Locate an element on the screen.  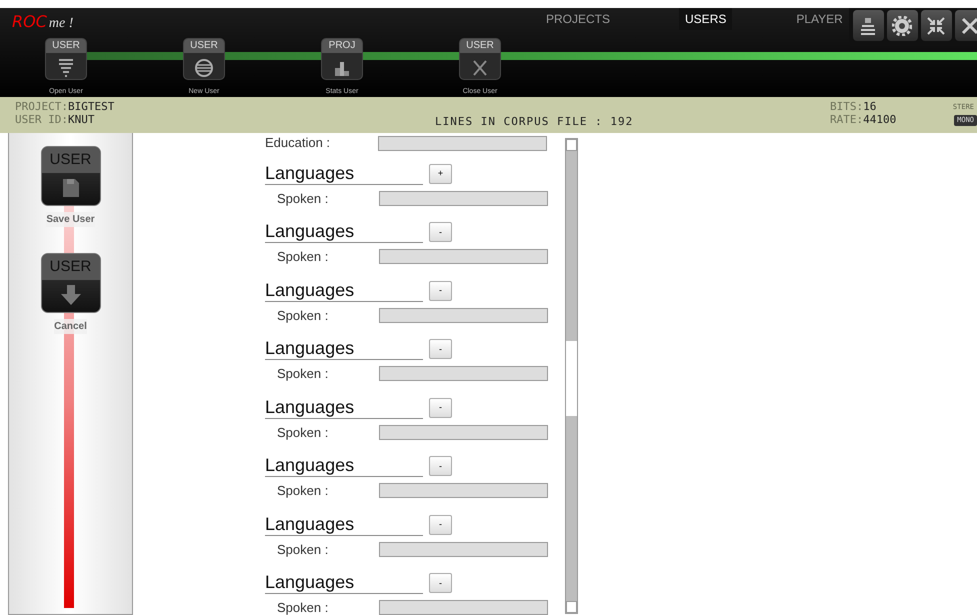
collapse-icon is located at coordinates (936, 26).